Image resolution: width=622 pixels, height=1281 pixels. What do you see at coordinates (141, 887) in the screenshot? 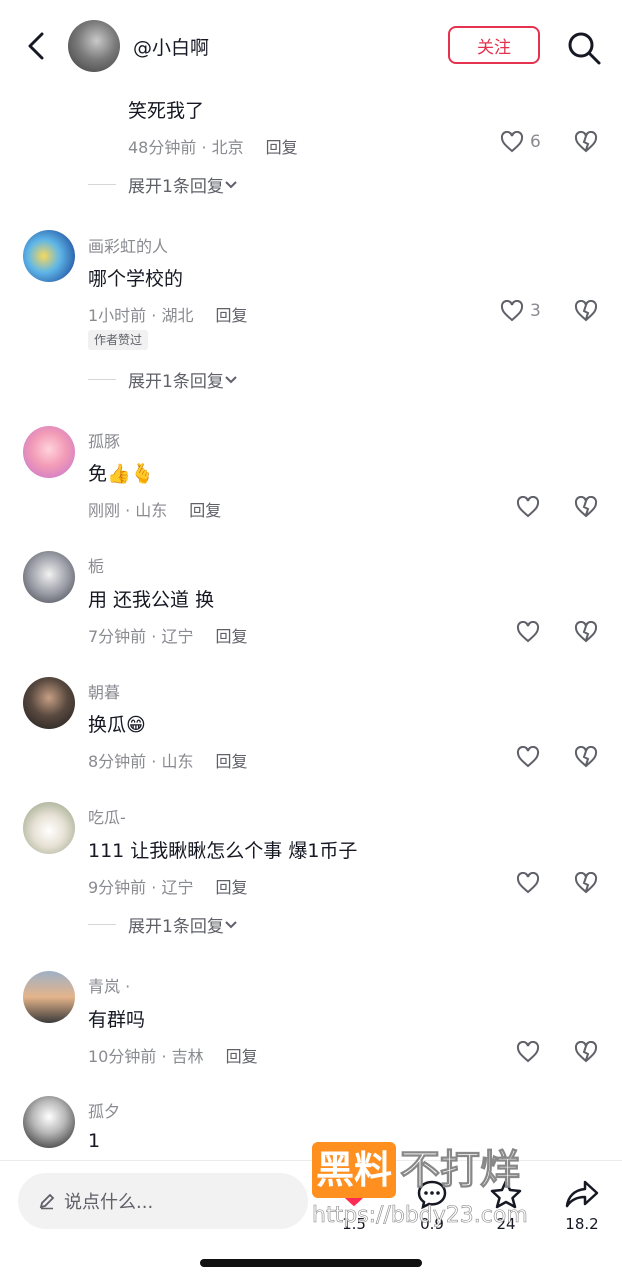
I see `comment-time-location: 9分钟前 · 辽宁` at bounding box center [141, 887].